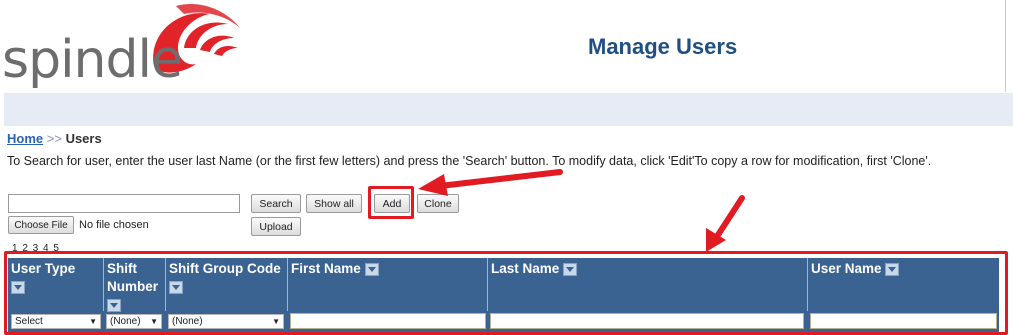 The height and width of the screenshot is (335, 1013). What do you see at coordinates (334, 203) in the screenshot?
I see `show-all-button: Show all` at bounding box center [334, 203].